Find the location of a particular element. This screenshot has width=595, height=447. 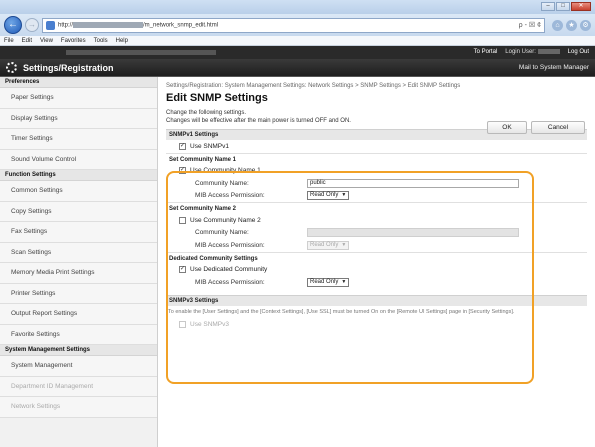

sidebar-item-network-settings: Network Settings is located at coordinates (78, 407).